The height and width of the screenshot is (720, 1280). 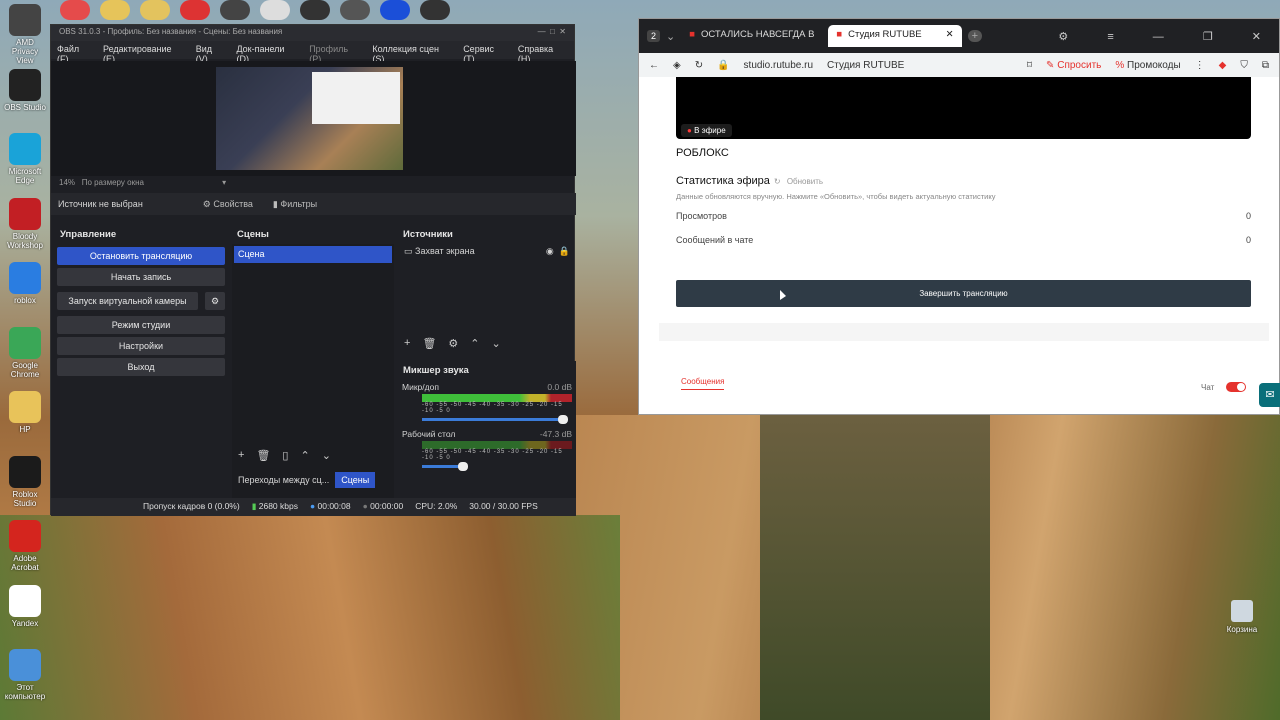 What do you see at coordinates (555, 434) in the screenshot?
I see `channel-db: -47.3 dB` at bounding box center [555, 434].